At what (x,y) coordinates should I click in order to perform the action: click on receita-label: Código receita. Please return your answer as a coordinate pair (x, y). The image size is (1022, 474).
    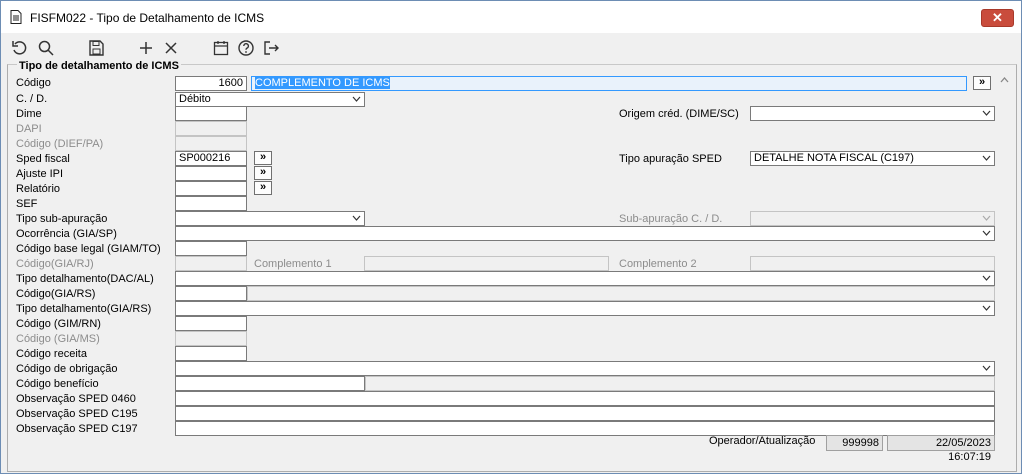
    Looking at the image, I should click on (51, 354).